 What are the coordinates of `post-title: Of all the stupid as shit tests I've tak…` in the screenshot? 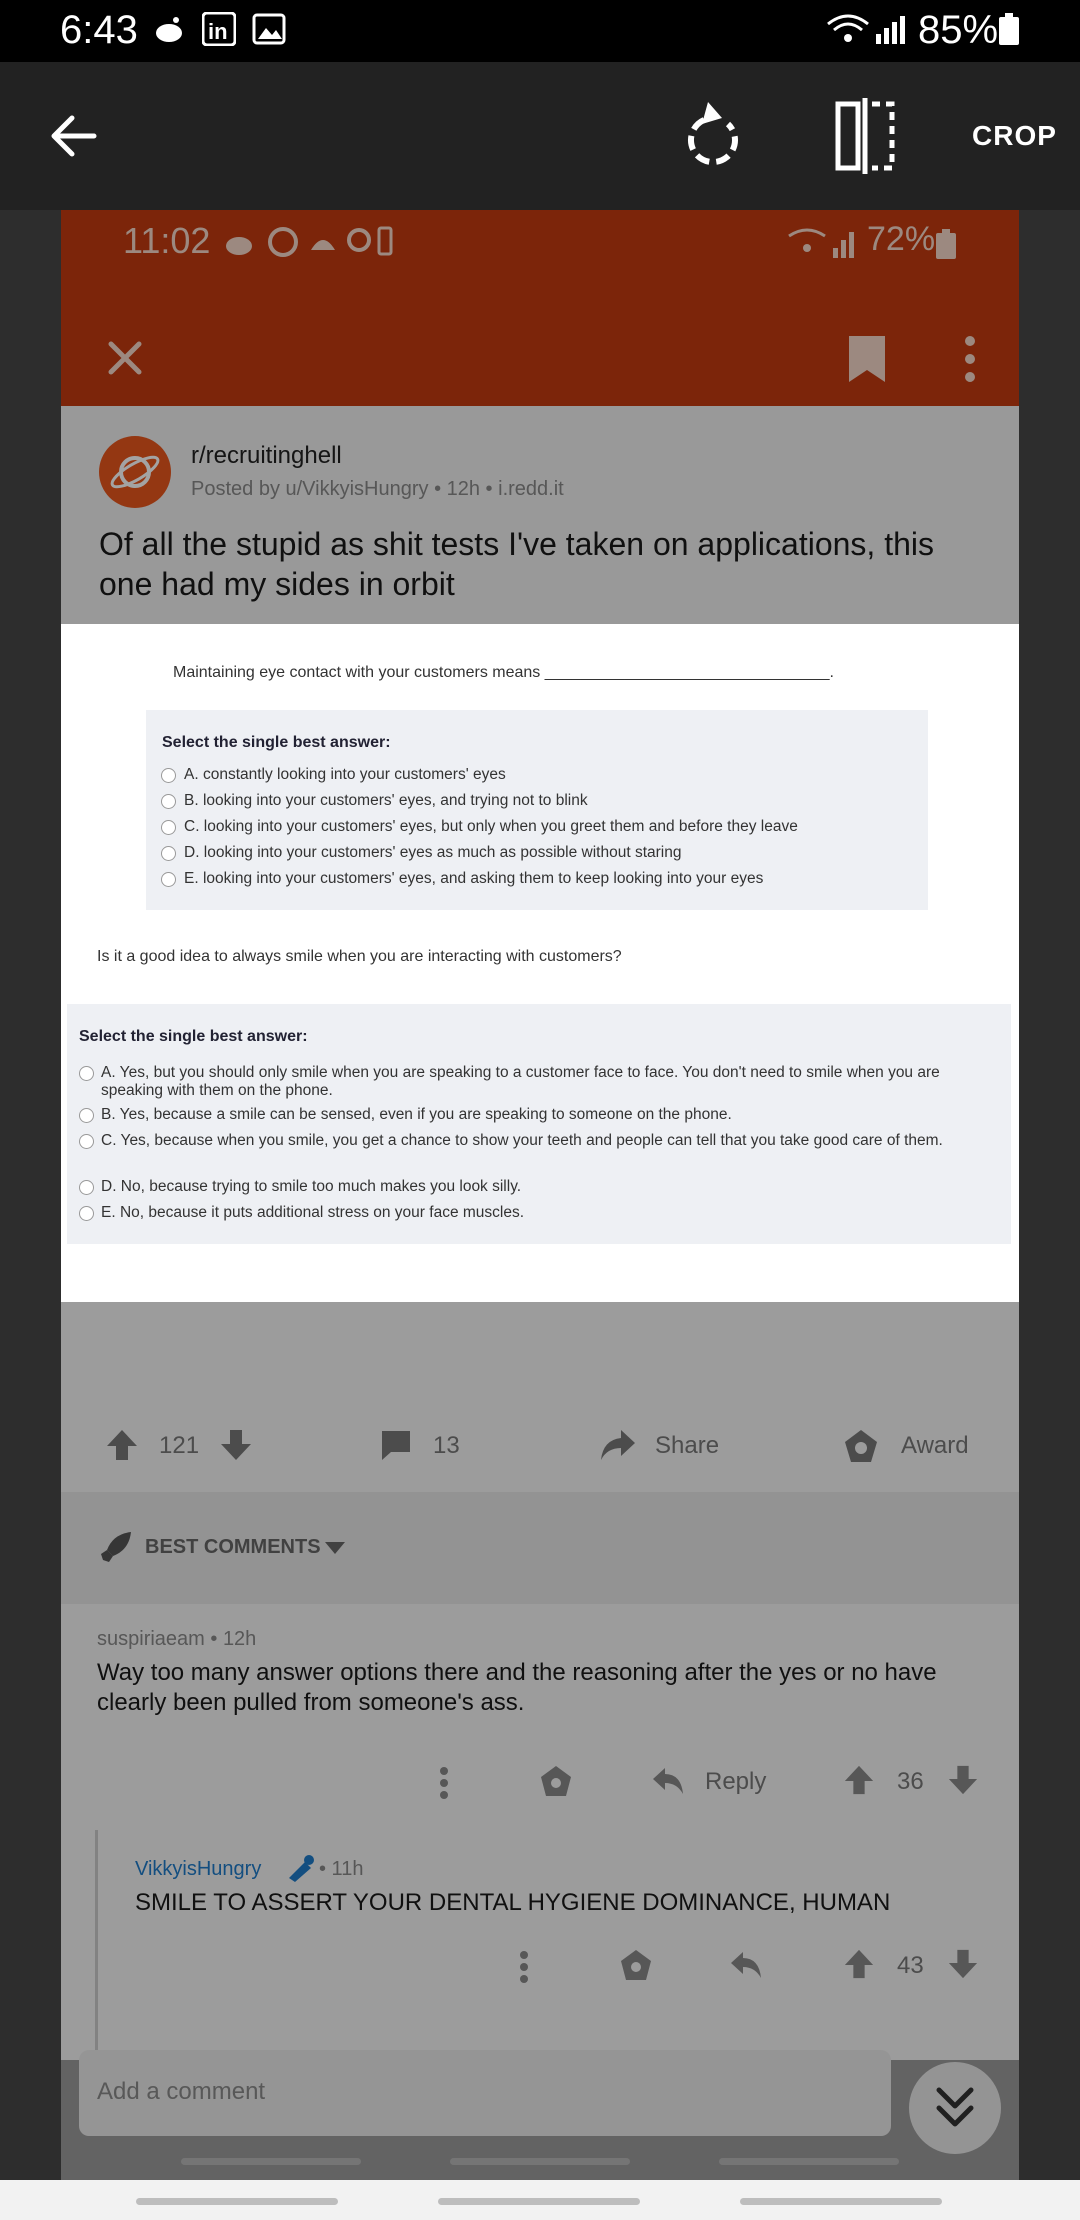 It's located at (516, 564).